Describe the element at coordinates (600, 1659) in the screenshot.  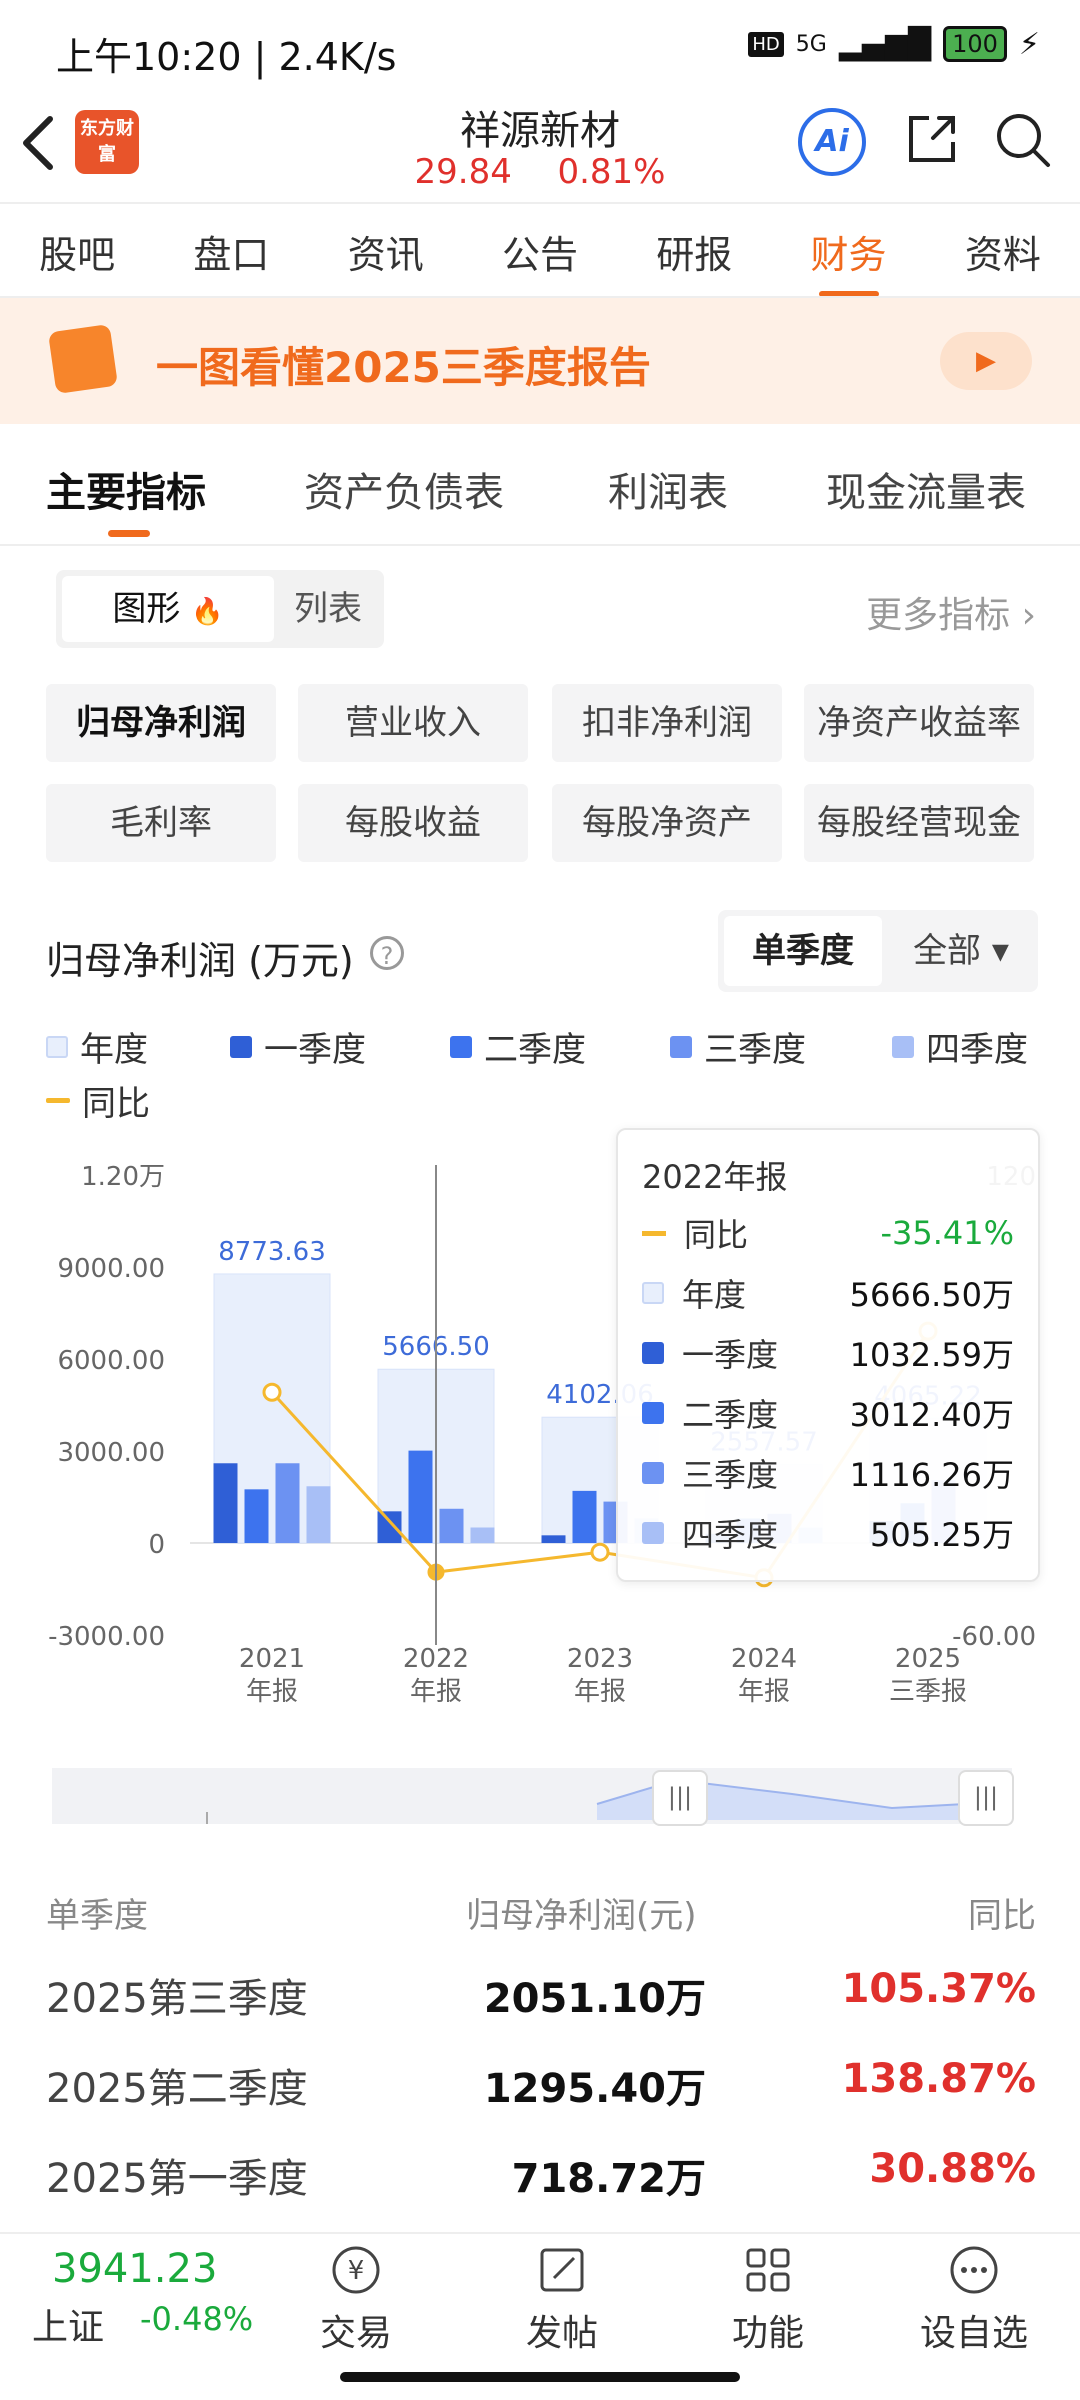
I see `x-tick-label: 2023` at that location.